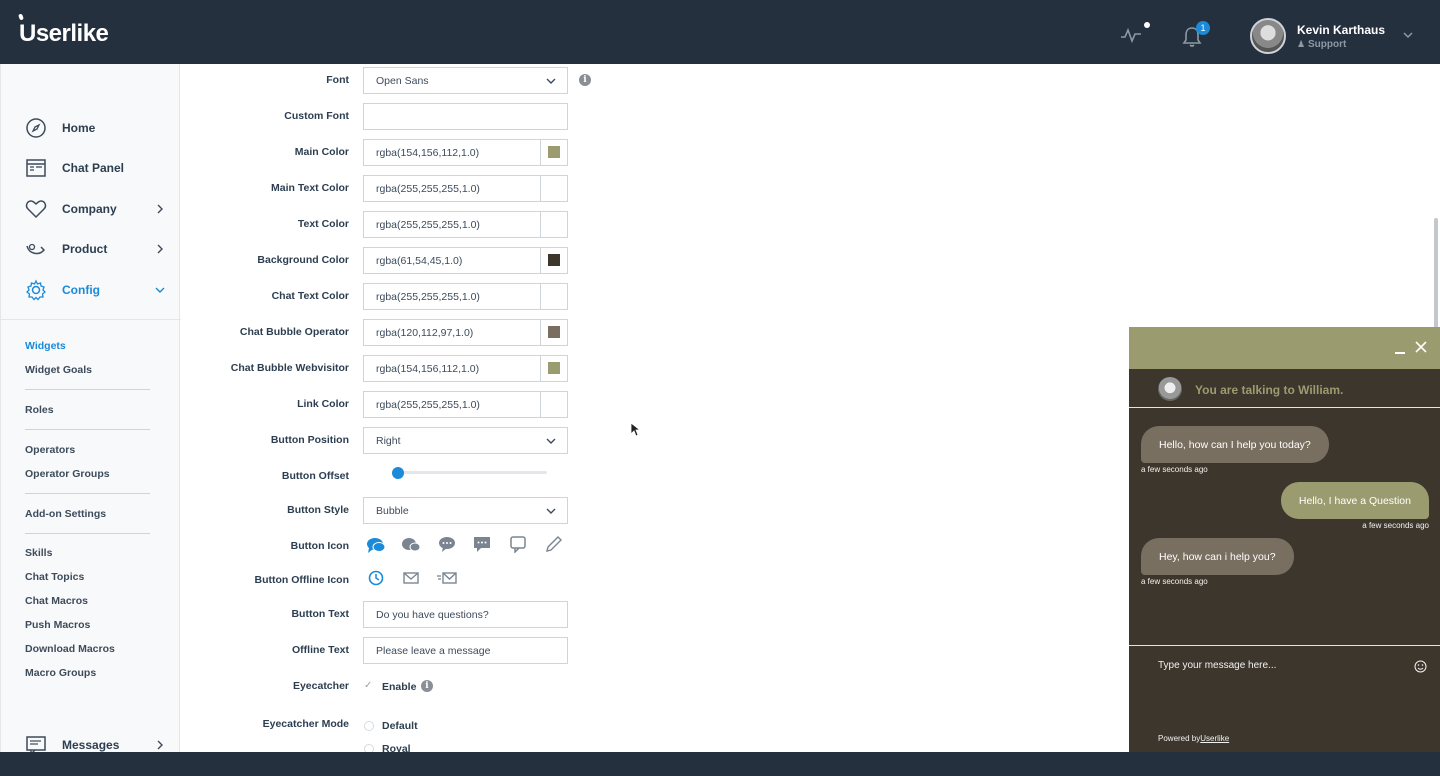 The height and width of the screenshot is (776, 1440). What do you see at coordinates (465, 152) in the screenshot?
I see `main-color-input: rgba(154,156,112,1.0)` at bounding box center [465, 152].